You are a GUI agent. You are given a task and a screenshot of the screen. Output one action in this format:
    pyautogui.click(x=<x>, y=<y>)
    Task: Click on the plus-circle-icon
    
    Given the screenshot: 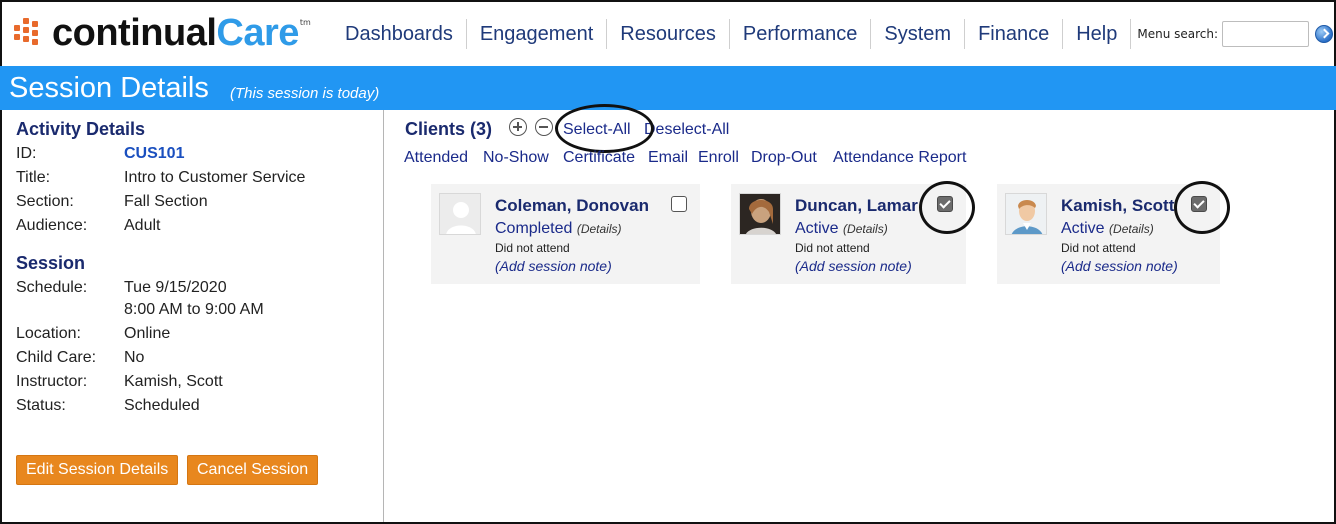 What is the action you would take?
    pyautogui.click(x=518, y=127)
    